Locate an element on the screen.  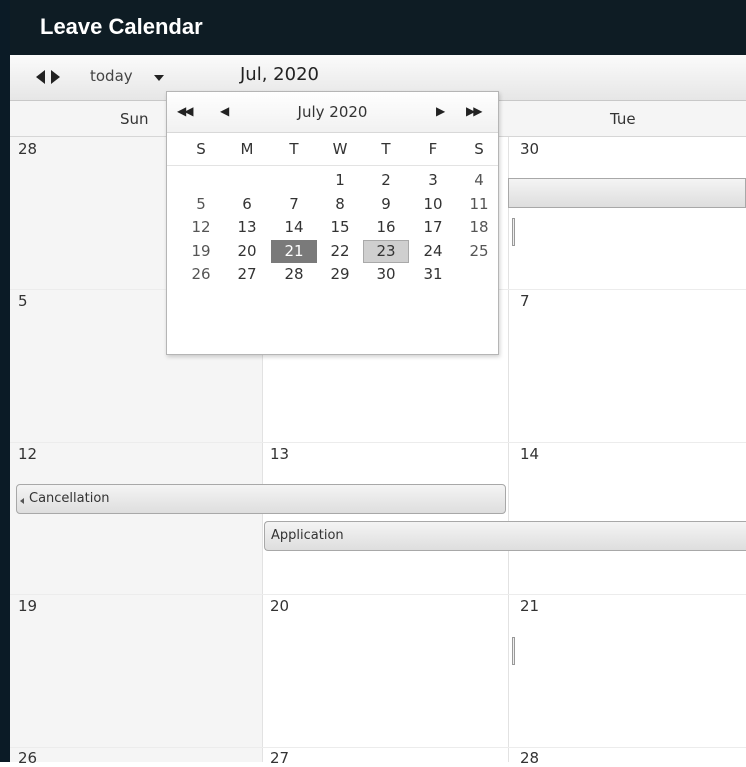
date-picker-day: 5 is located at coordinates (201, 204).